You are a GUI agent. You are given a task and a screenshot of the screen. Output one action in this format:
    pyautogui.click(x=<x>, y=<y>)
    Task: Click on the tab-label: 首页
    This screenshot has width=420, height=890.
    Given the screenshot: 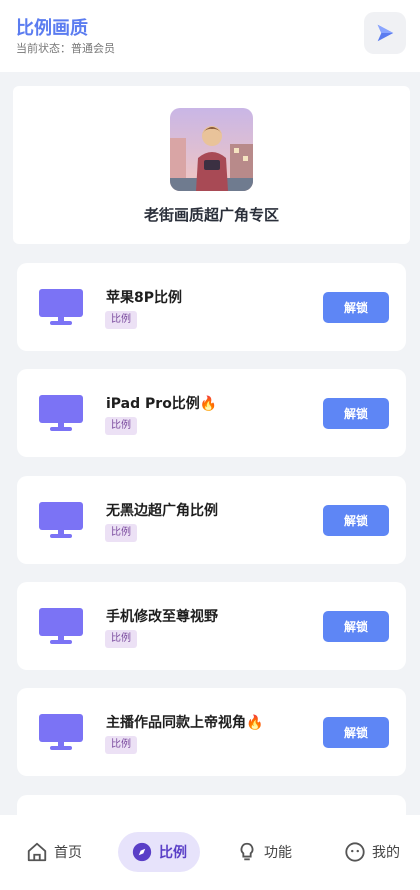 What is the action you would take?
    pyautogui.click(x=68, y=853)
    